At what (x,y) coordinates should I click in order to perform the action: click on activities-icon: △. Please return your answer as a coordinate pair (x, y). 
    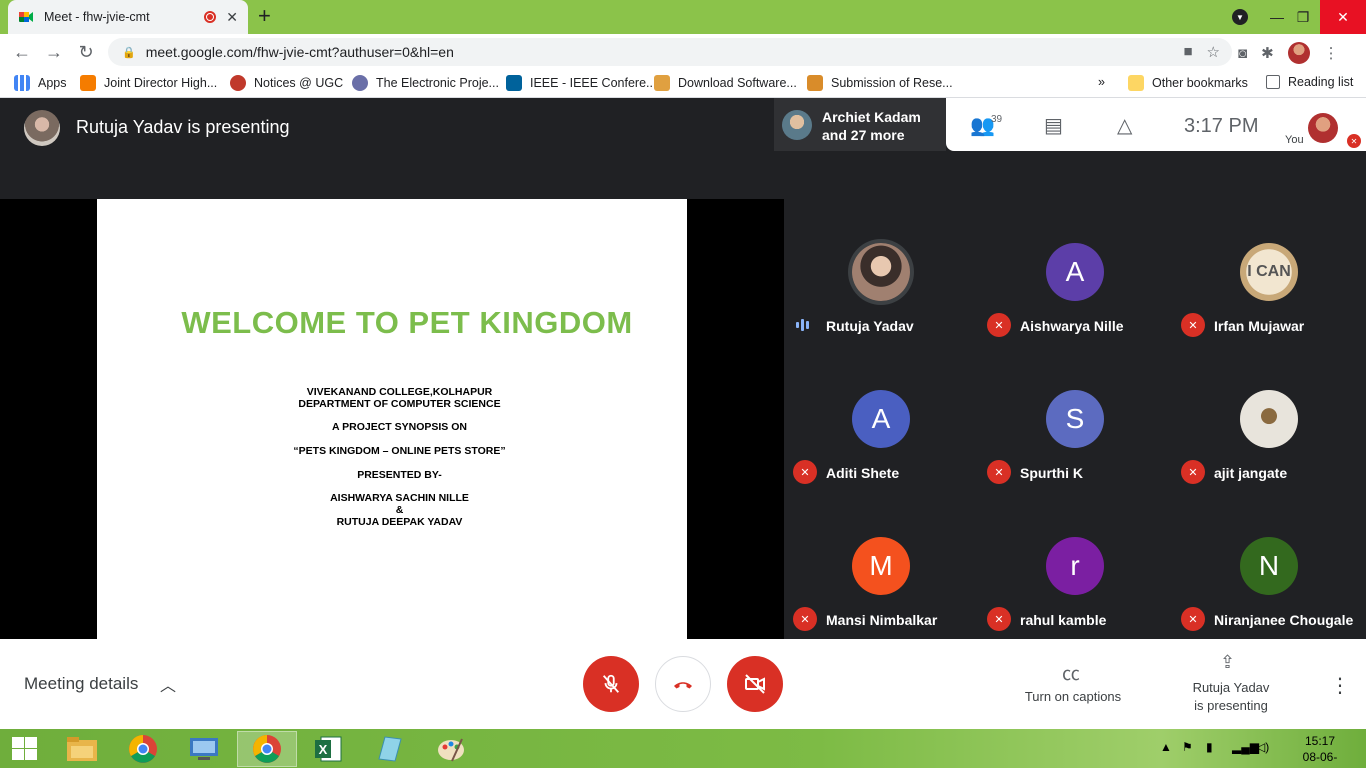
    Looking at the image, I should click on (1124, 125).